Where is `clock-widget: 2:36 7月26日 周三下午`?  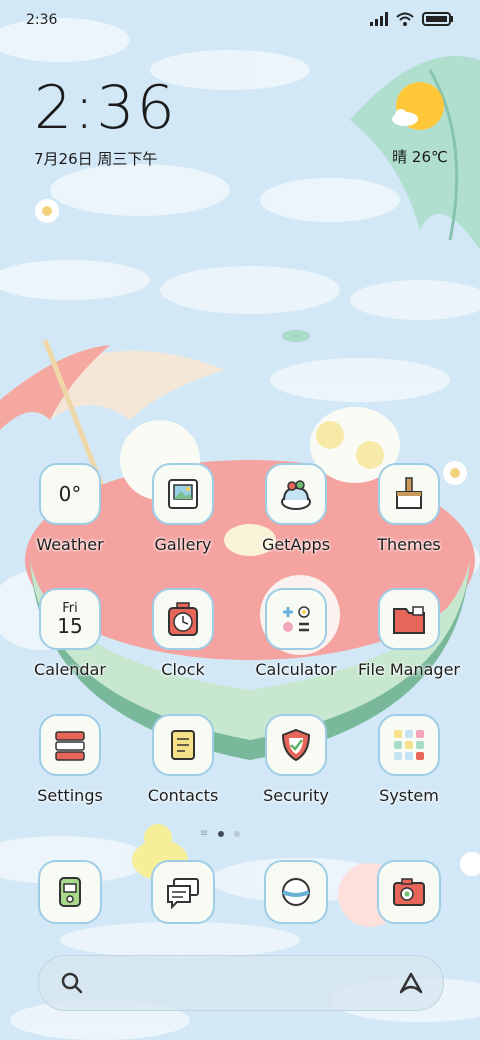
clock-widget: 2:36 7月26日 周三下午 is located at coordinates (105, 123).